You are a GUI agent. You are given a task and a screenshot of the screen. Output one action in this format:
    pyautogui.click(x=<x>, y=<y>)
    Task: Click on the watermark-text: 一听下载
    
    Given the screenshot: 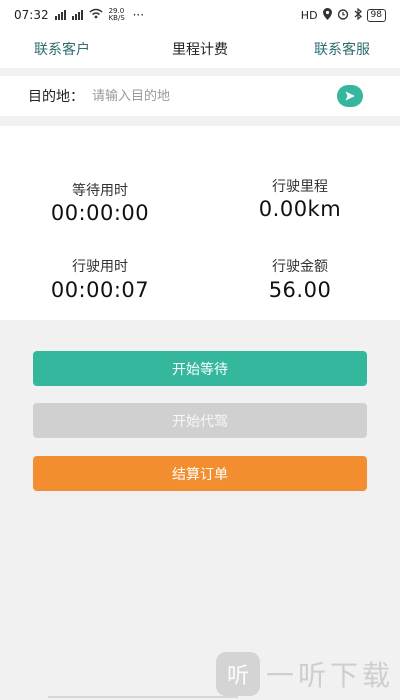 What is the action you would take?
    pyautogui.click(x=329, y=675)
    